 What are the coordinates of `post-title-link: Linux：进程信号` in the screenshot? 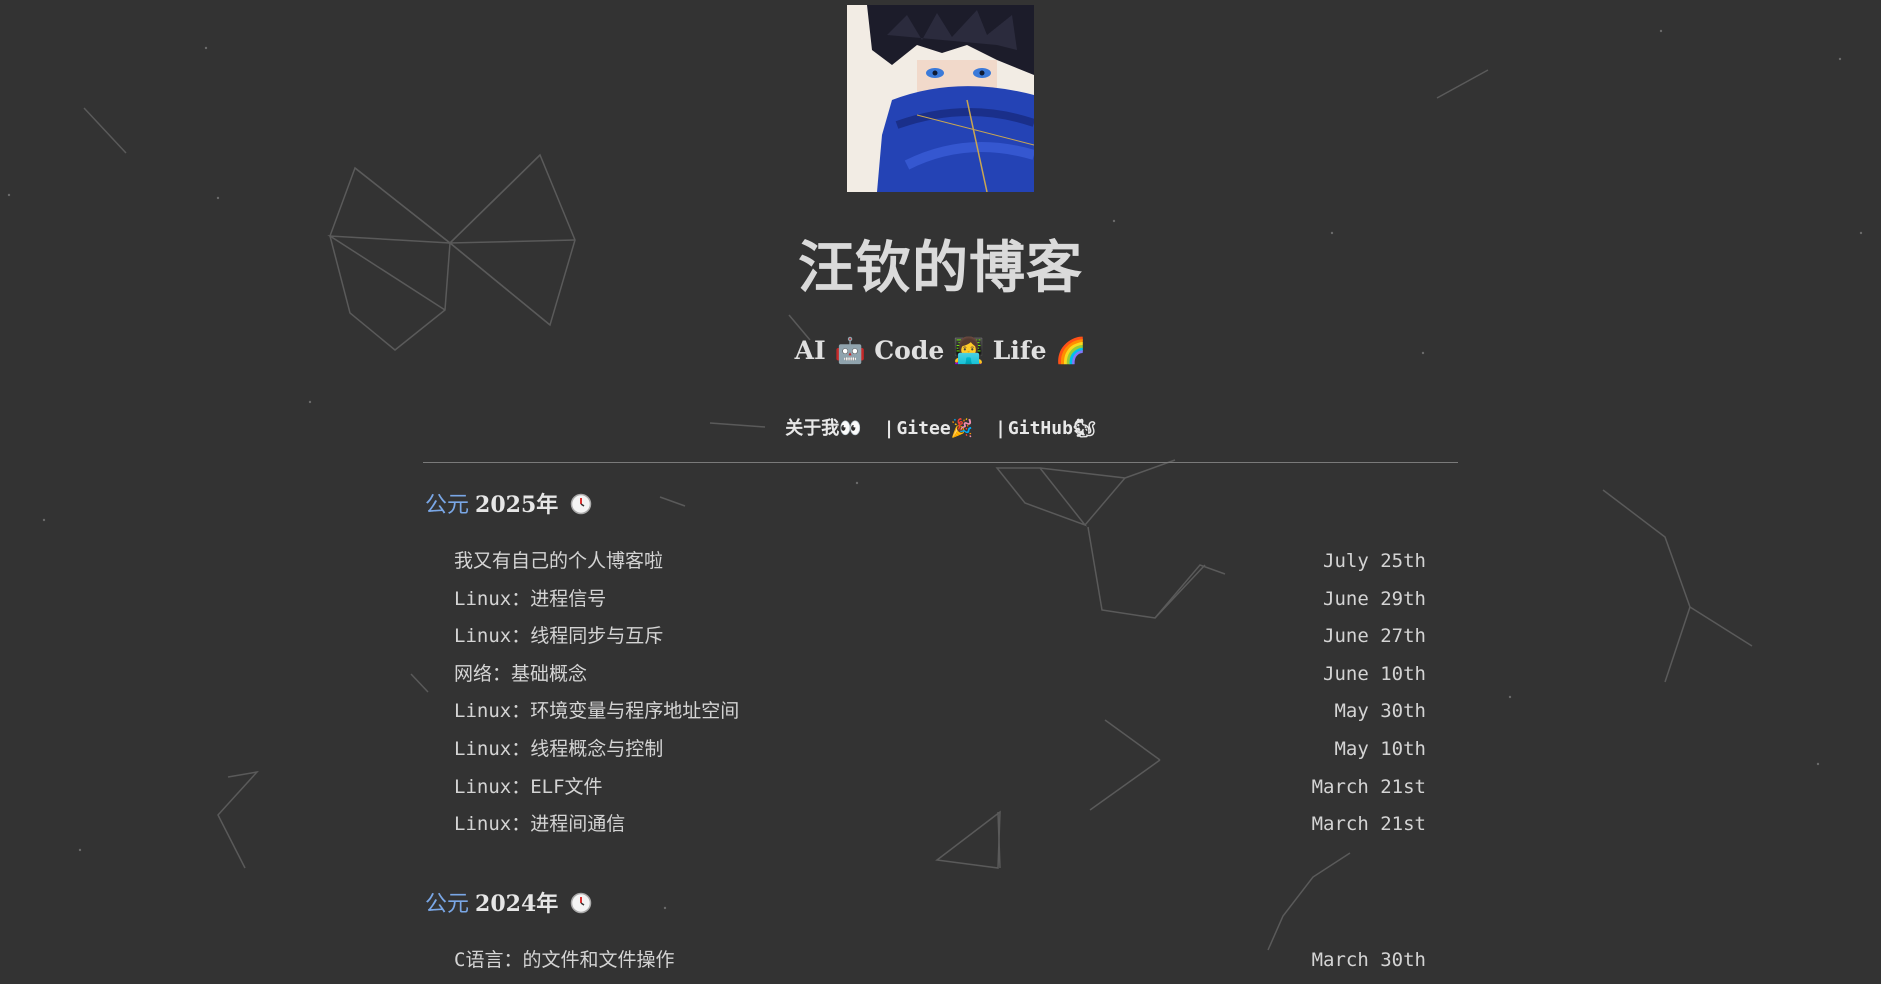 It's located at (530, 600).